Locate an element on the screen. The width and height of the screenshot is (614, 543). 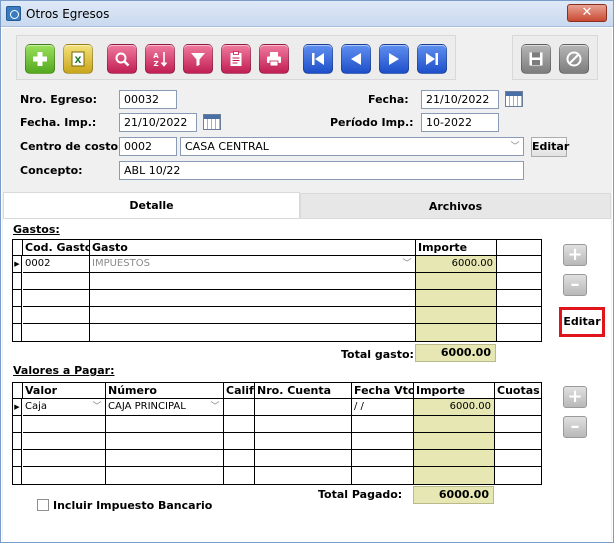
table-cell-fecha: / / is located at coordinates (383, 407).